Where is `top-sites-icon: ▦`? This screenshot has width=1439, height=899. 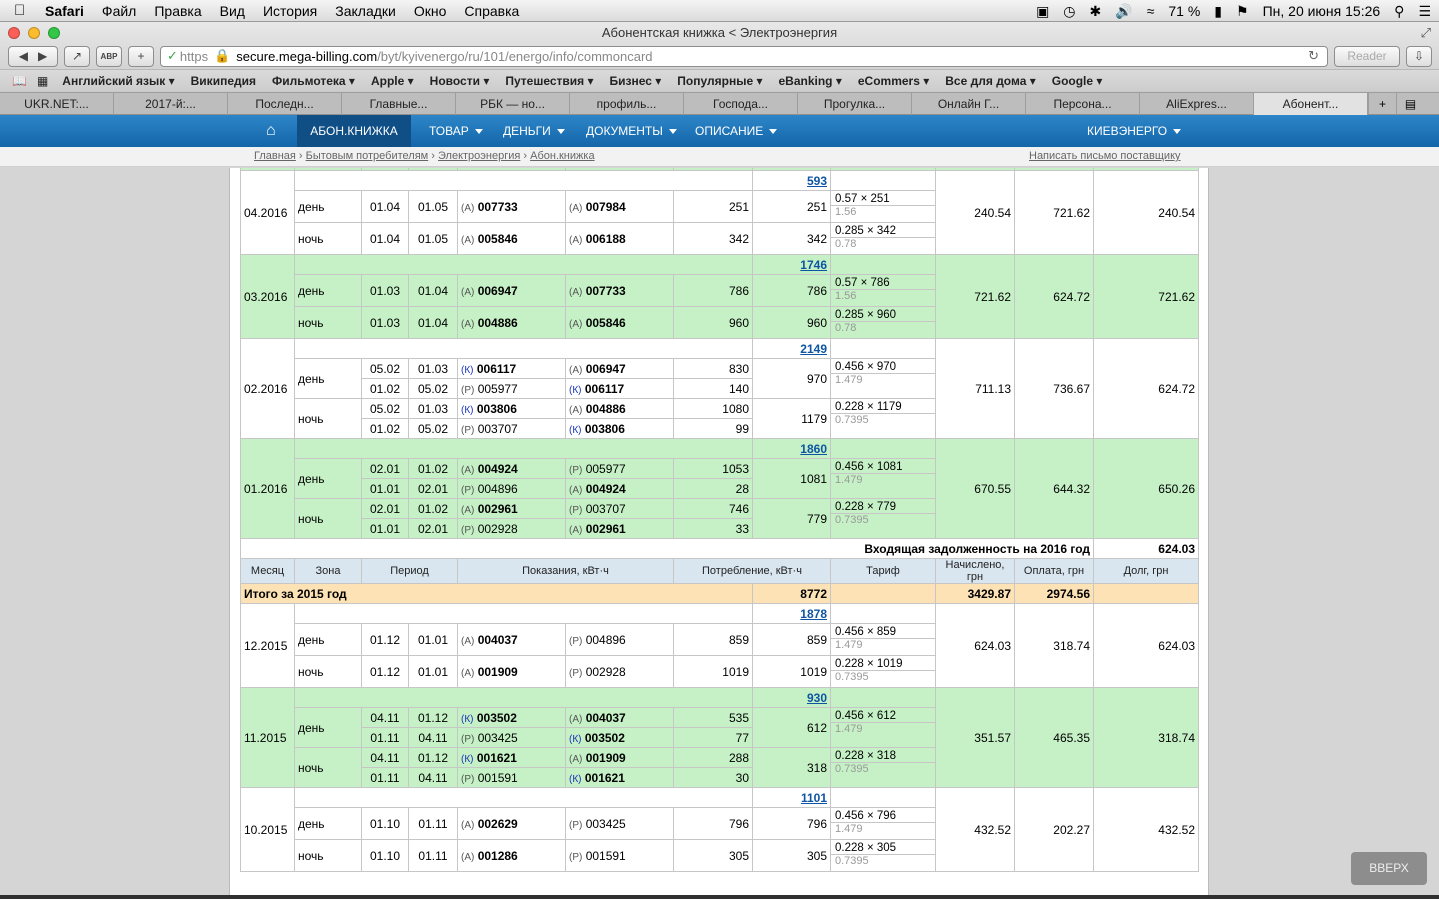
top-sites-icon: ▦ is located at coordinates (43, 81).